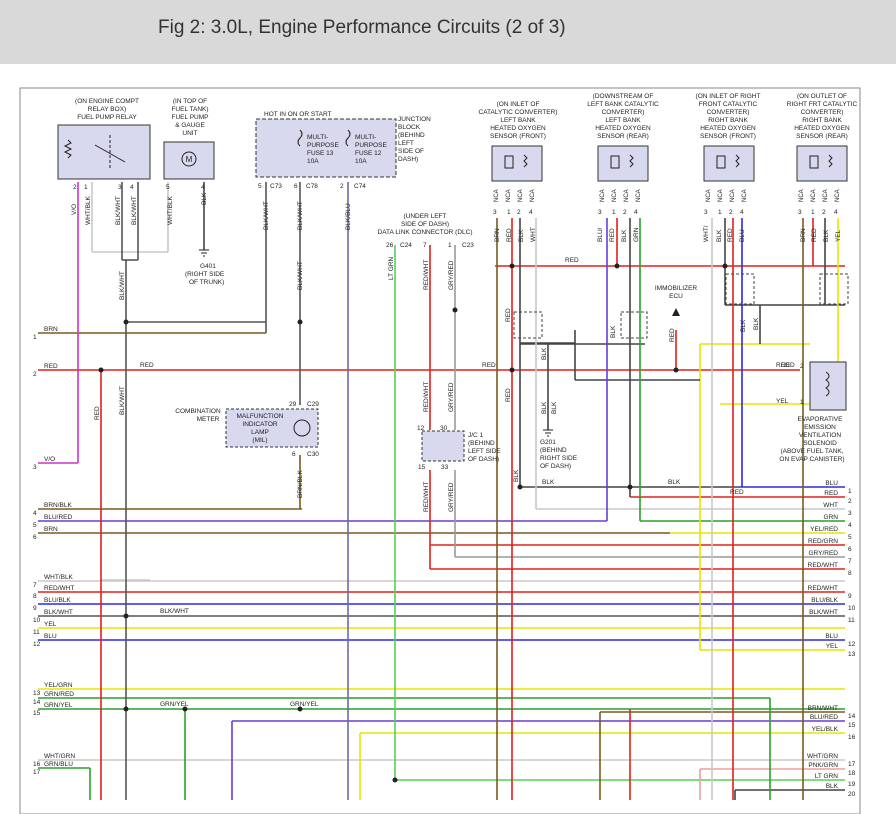 The width and height of the screenshot is (896, 814). Describe the element at coordinates (852, 764) in the screenshot. I see `right-wire-number: 17` at that location.